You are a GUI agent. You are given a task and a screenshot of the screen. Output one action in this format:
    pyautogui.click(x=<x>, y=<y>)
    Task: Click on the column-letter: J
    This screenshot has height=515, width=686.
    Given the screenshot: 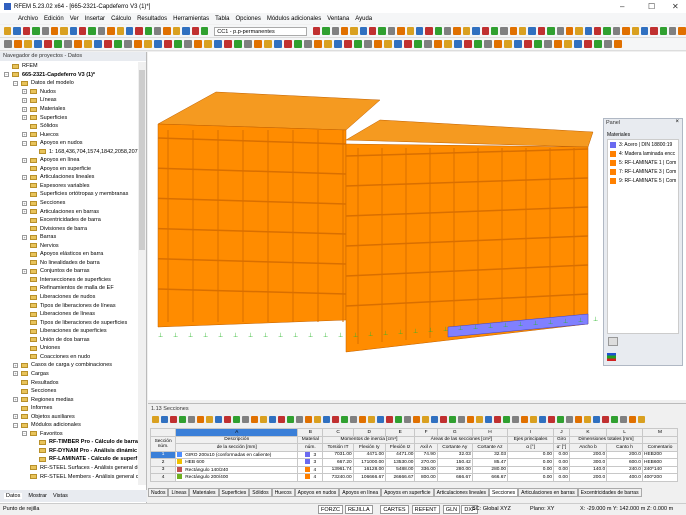 What is the action you would take?
    pyautogui.click(x=561, y=432)
    